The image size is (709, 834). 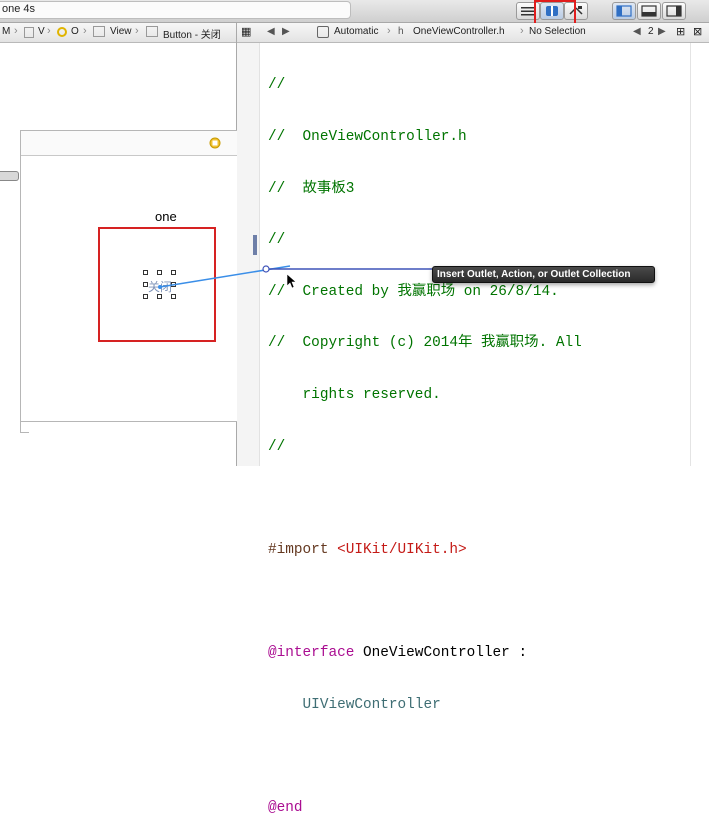 I want to click on related-items-icon: ▦, so click(x=246, y=31).